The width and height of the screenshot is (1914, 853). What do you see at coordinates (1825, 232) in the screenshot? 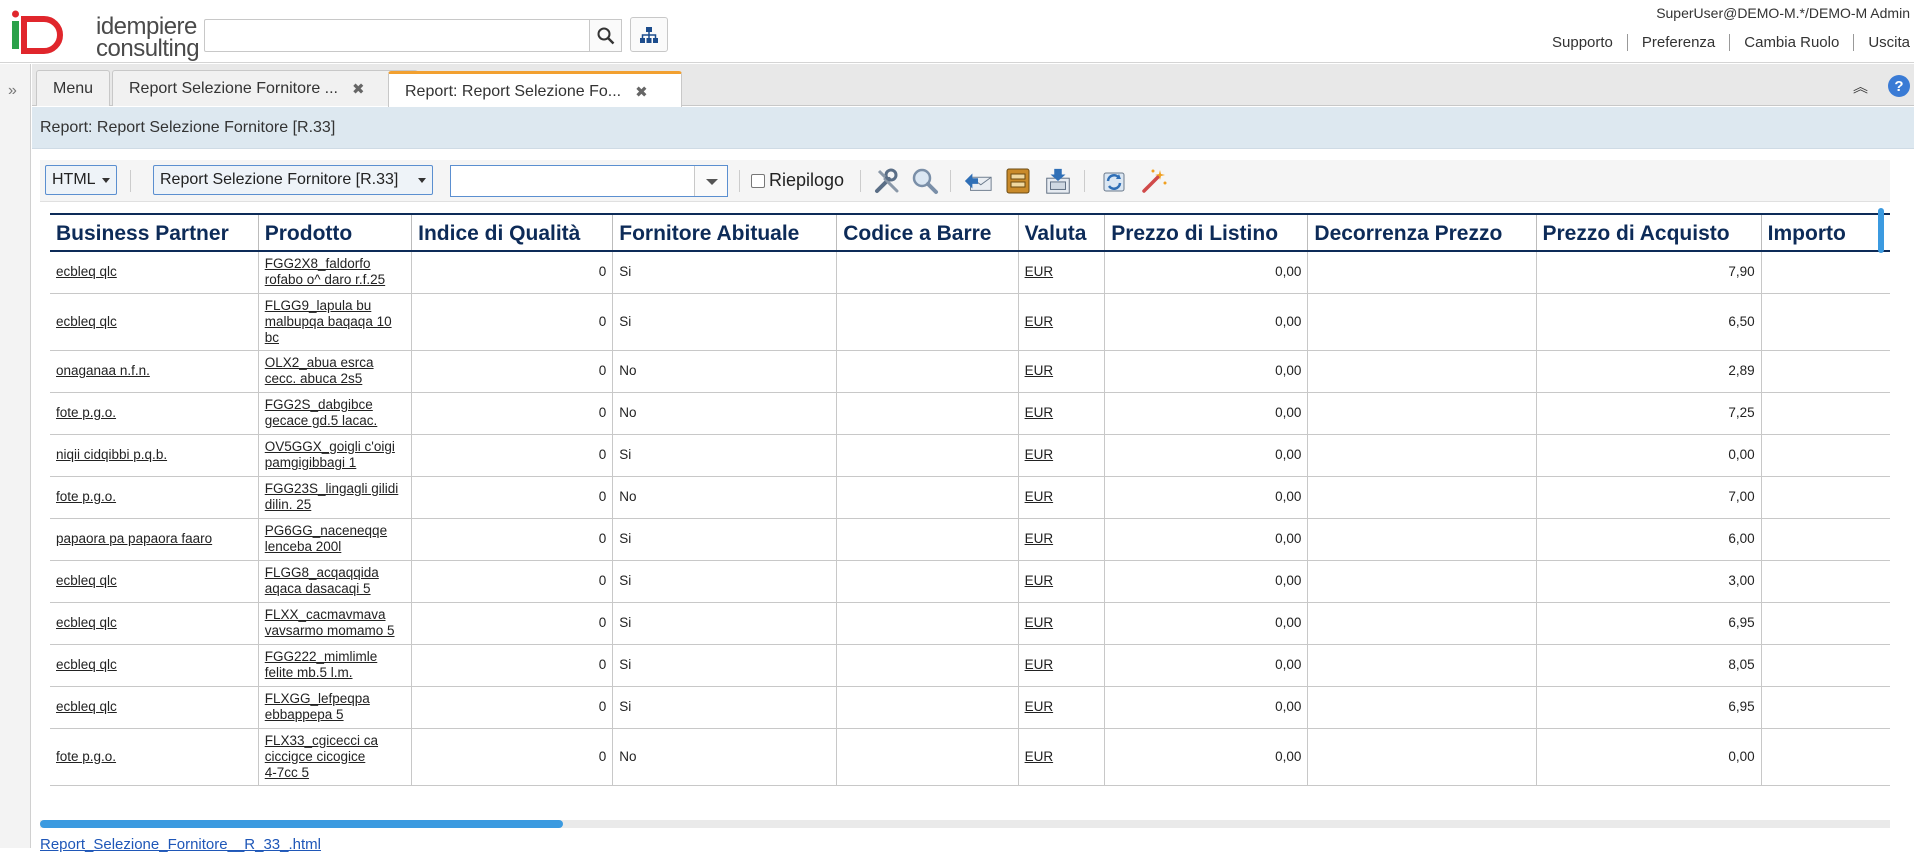
I see `column-header: Importo` at bounding box center [1825, 232].